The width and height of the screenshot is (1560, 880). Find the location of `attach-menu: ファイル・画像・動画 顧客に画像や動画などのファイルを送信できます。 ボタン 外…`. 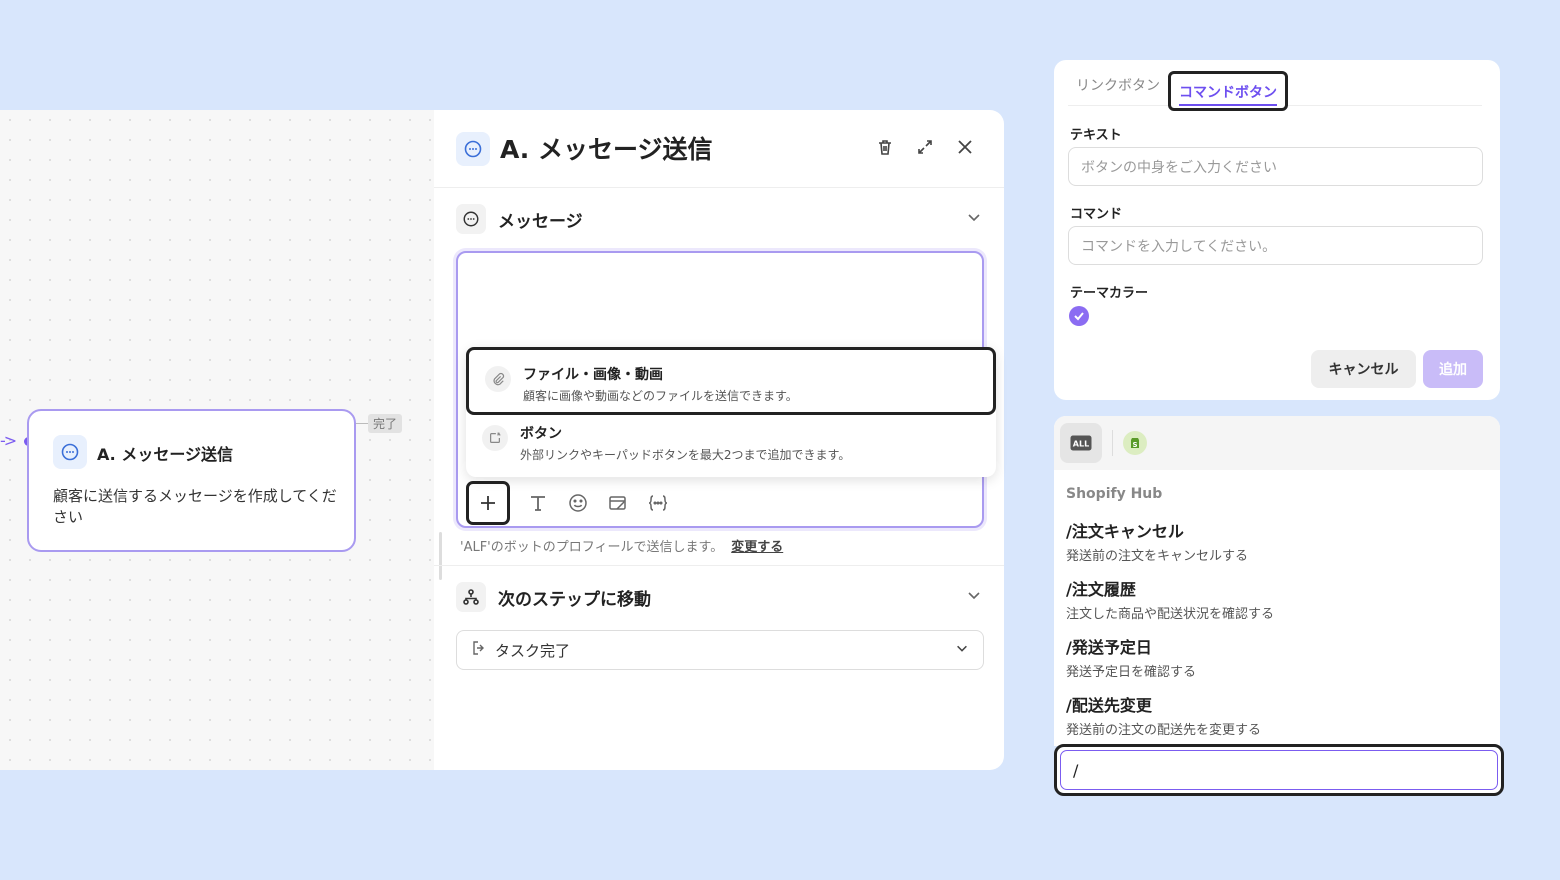

attach-menu: ファイル・画像・動画 顧客に画像や動画などのファイルを送信できます。 ボタン 外… is located at coordinates (731, 412).